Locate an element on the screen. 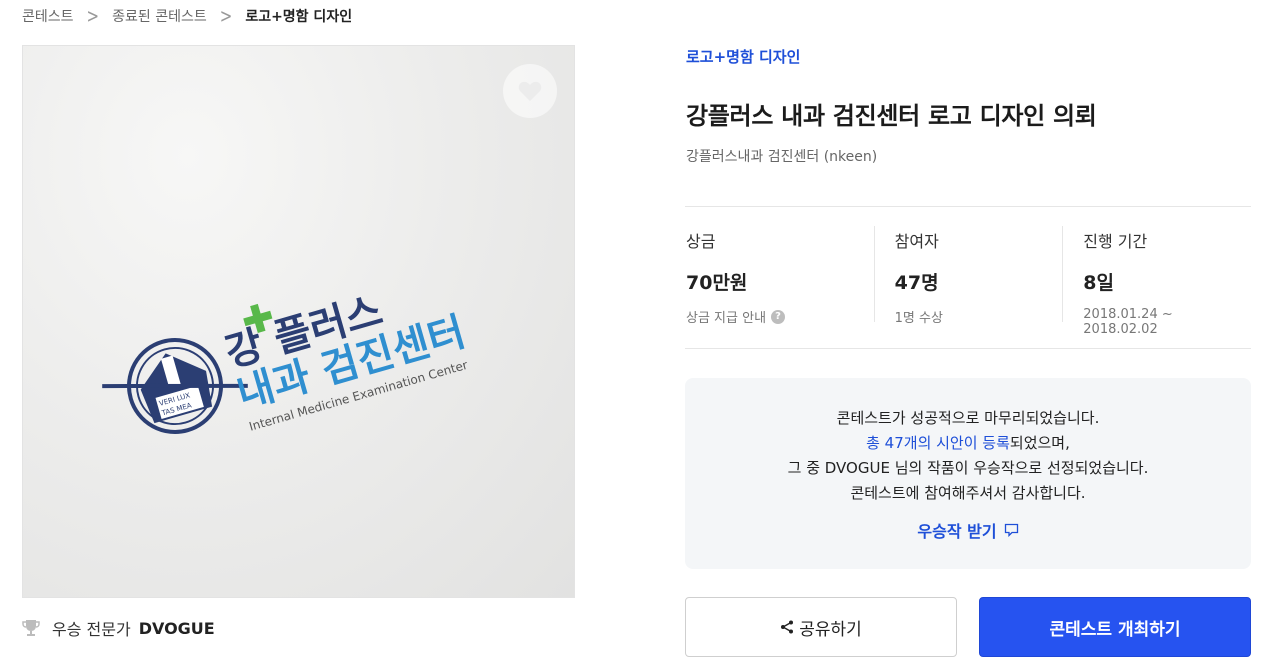 Image resolution: width=1280 pixels, height=672 pixels. winner-label: 우승 전문가 is located at coordinates (91, 629).